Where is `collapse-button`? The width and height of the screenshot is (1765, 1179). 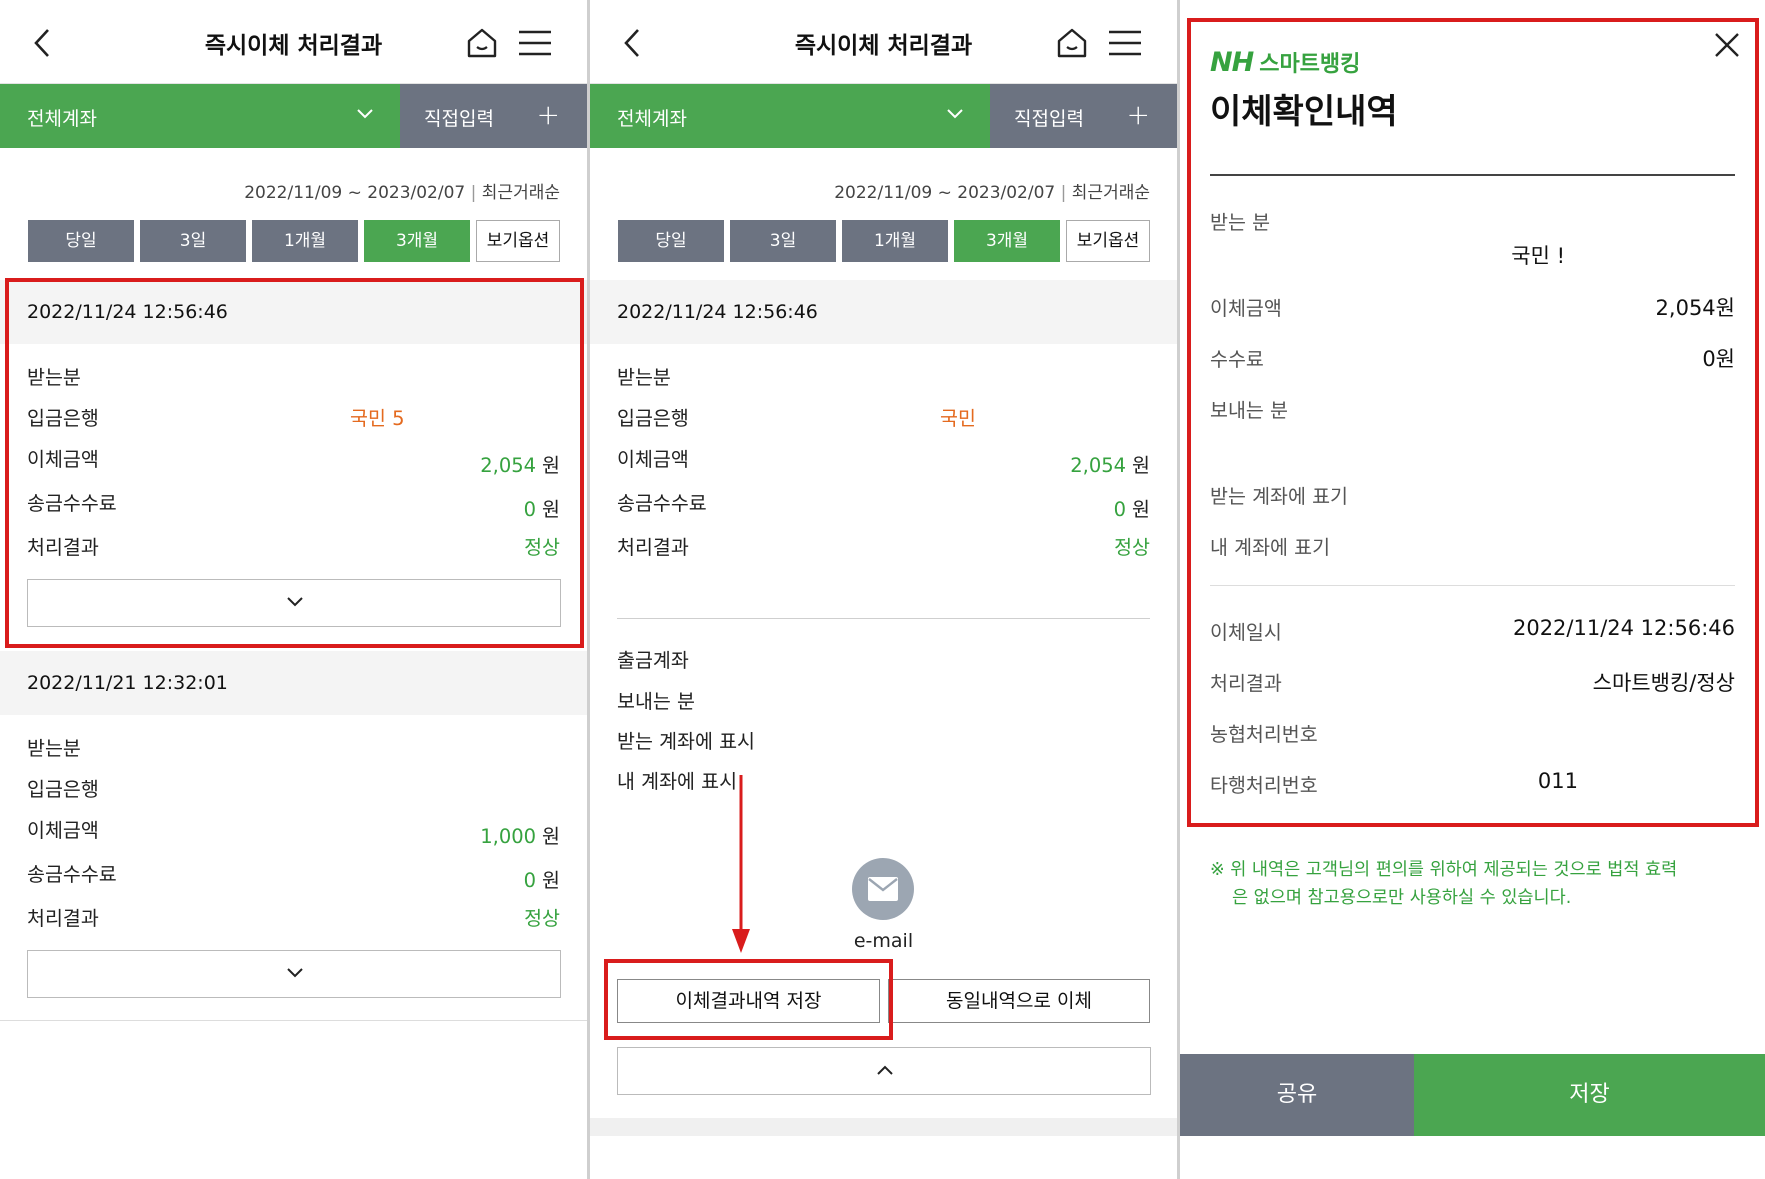 collapse-button is located at coordinates (884, 1071).